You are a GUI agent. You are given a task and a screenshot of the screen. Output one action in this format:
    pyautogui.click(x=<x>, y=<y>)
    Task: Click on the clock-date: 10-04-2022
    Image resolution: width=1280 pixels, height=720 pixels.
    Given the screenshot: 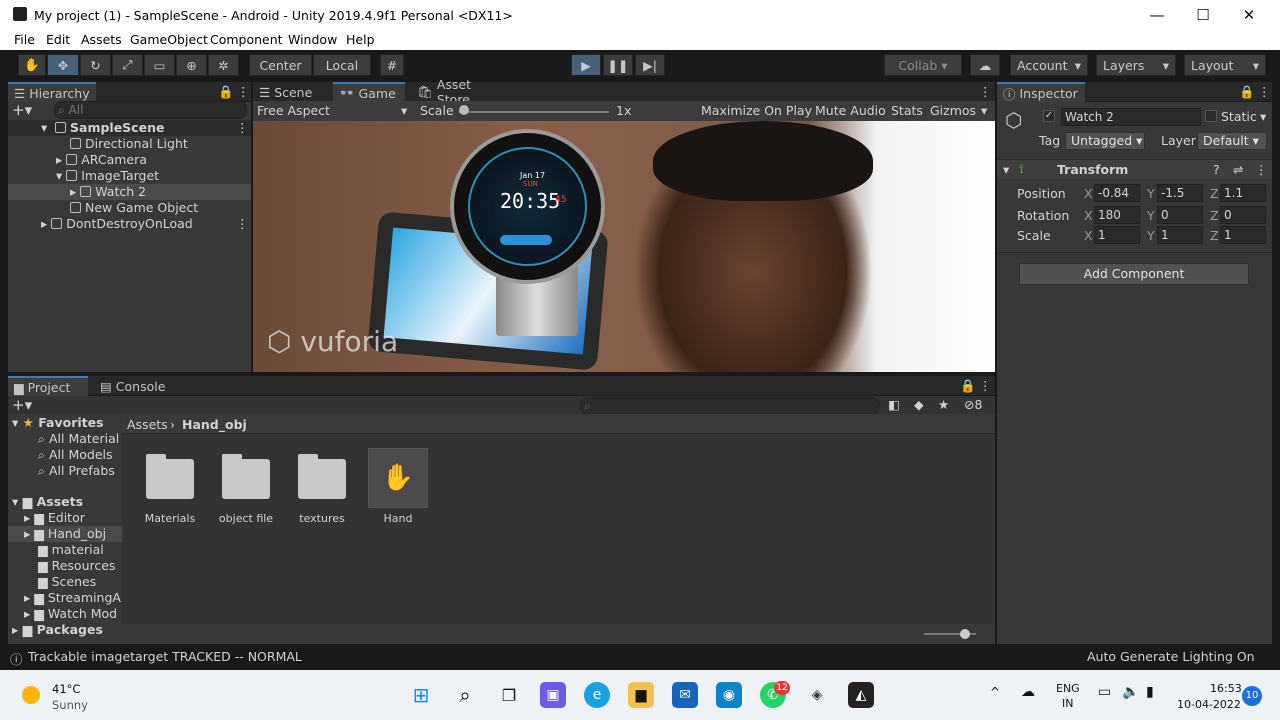 What is the action you would take?
    pyautogui.click(x=1209, y=704)
    